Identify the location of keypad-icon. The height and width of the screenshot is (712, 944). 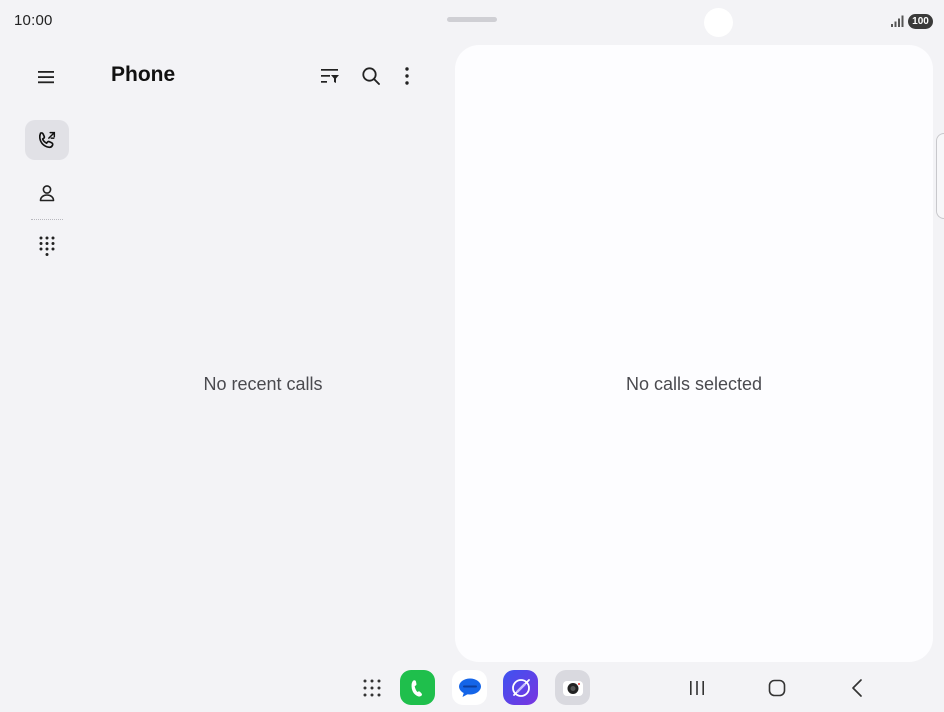
(47, 246).